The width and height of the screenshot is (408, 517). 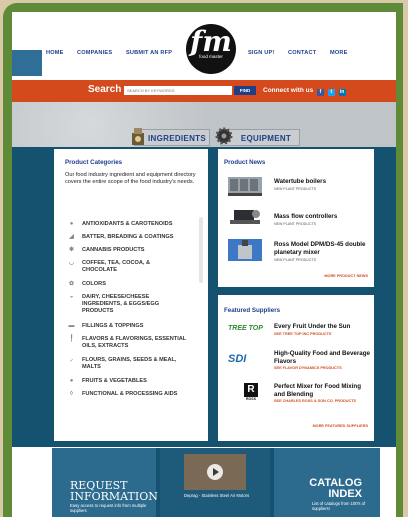 I want to click on category-item: ◢ BATTER, BREADING & COATINGS, so click(x=121, y=237).